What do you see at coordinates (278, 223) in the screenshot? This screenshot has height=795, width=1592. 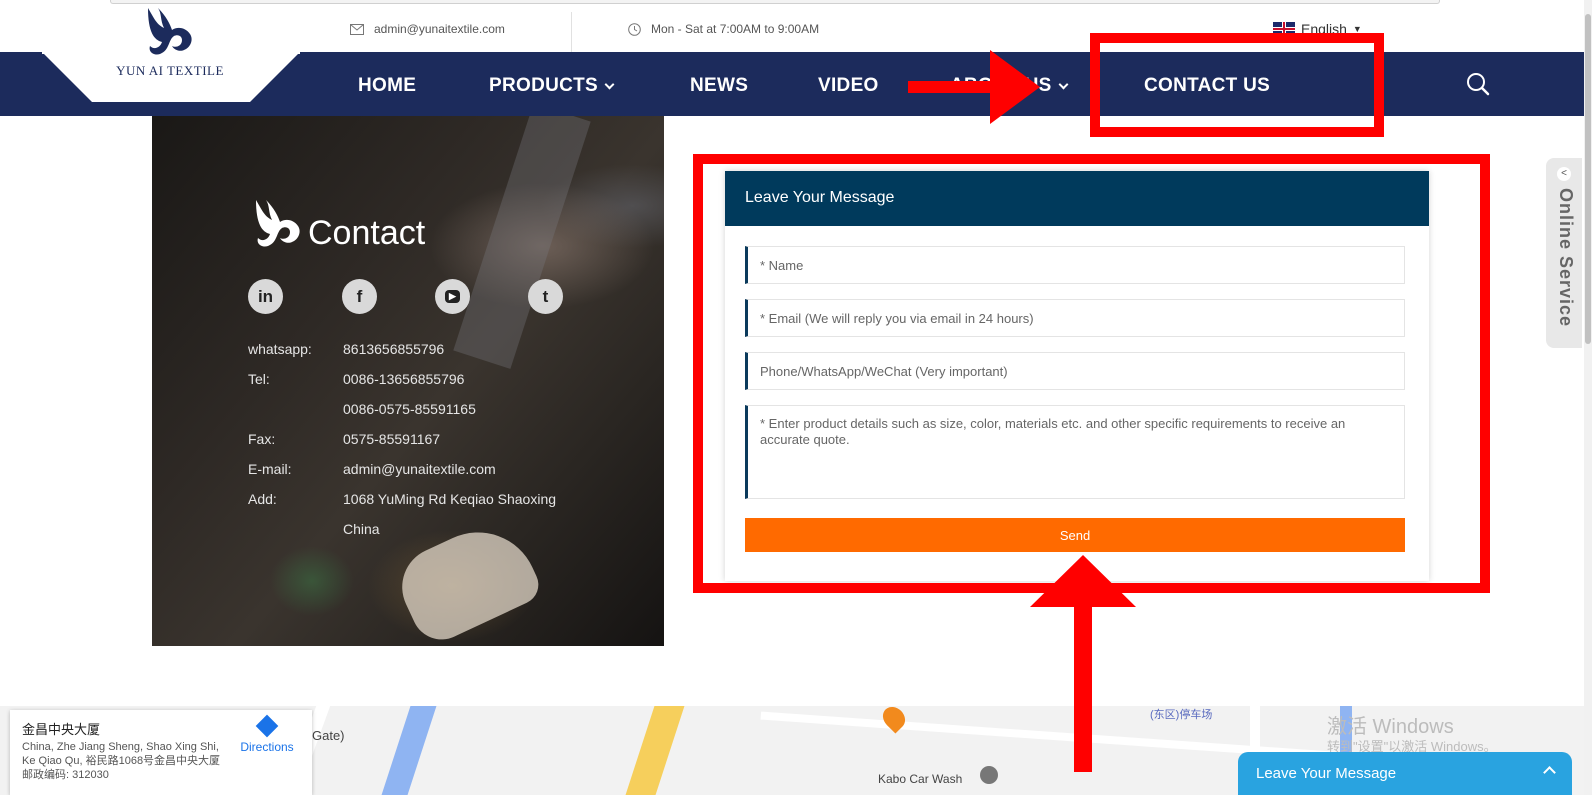 I see `brand-logo-white-icon` at bounding box center [278, 223].